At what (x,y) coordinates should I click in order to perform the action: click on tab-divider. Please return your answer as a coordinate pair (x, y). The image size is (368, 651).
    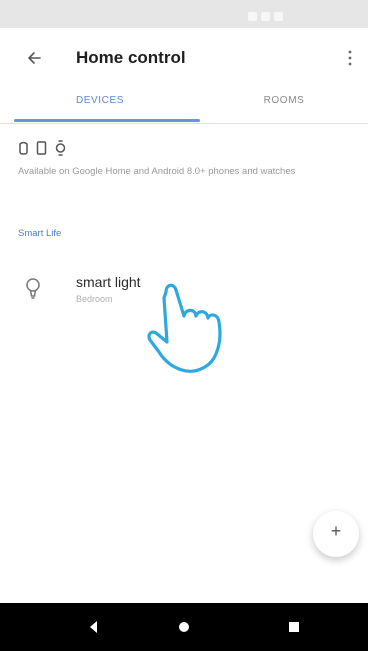
    Looking at the image, I should click on (184, 123).